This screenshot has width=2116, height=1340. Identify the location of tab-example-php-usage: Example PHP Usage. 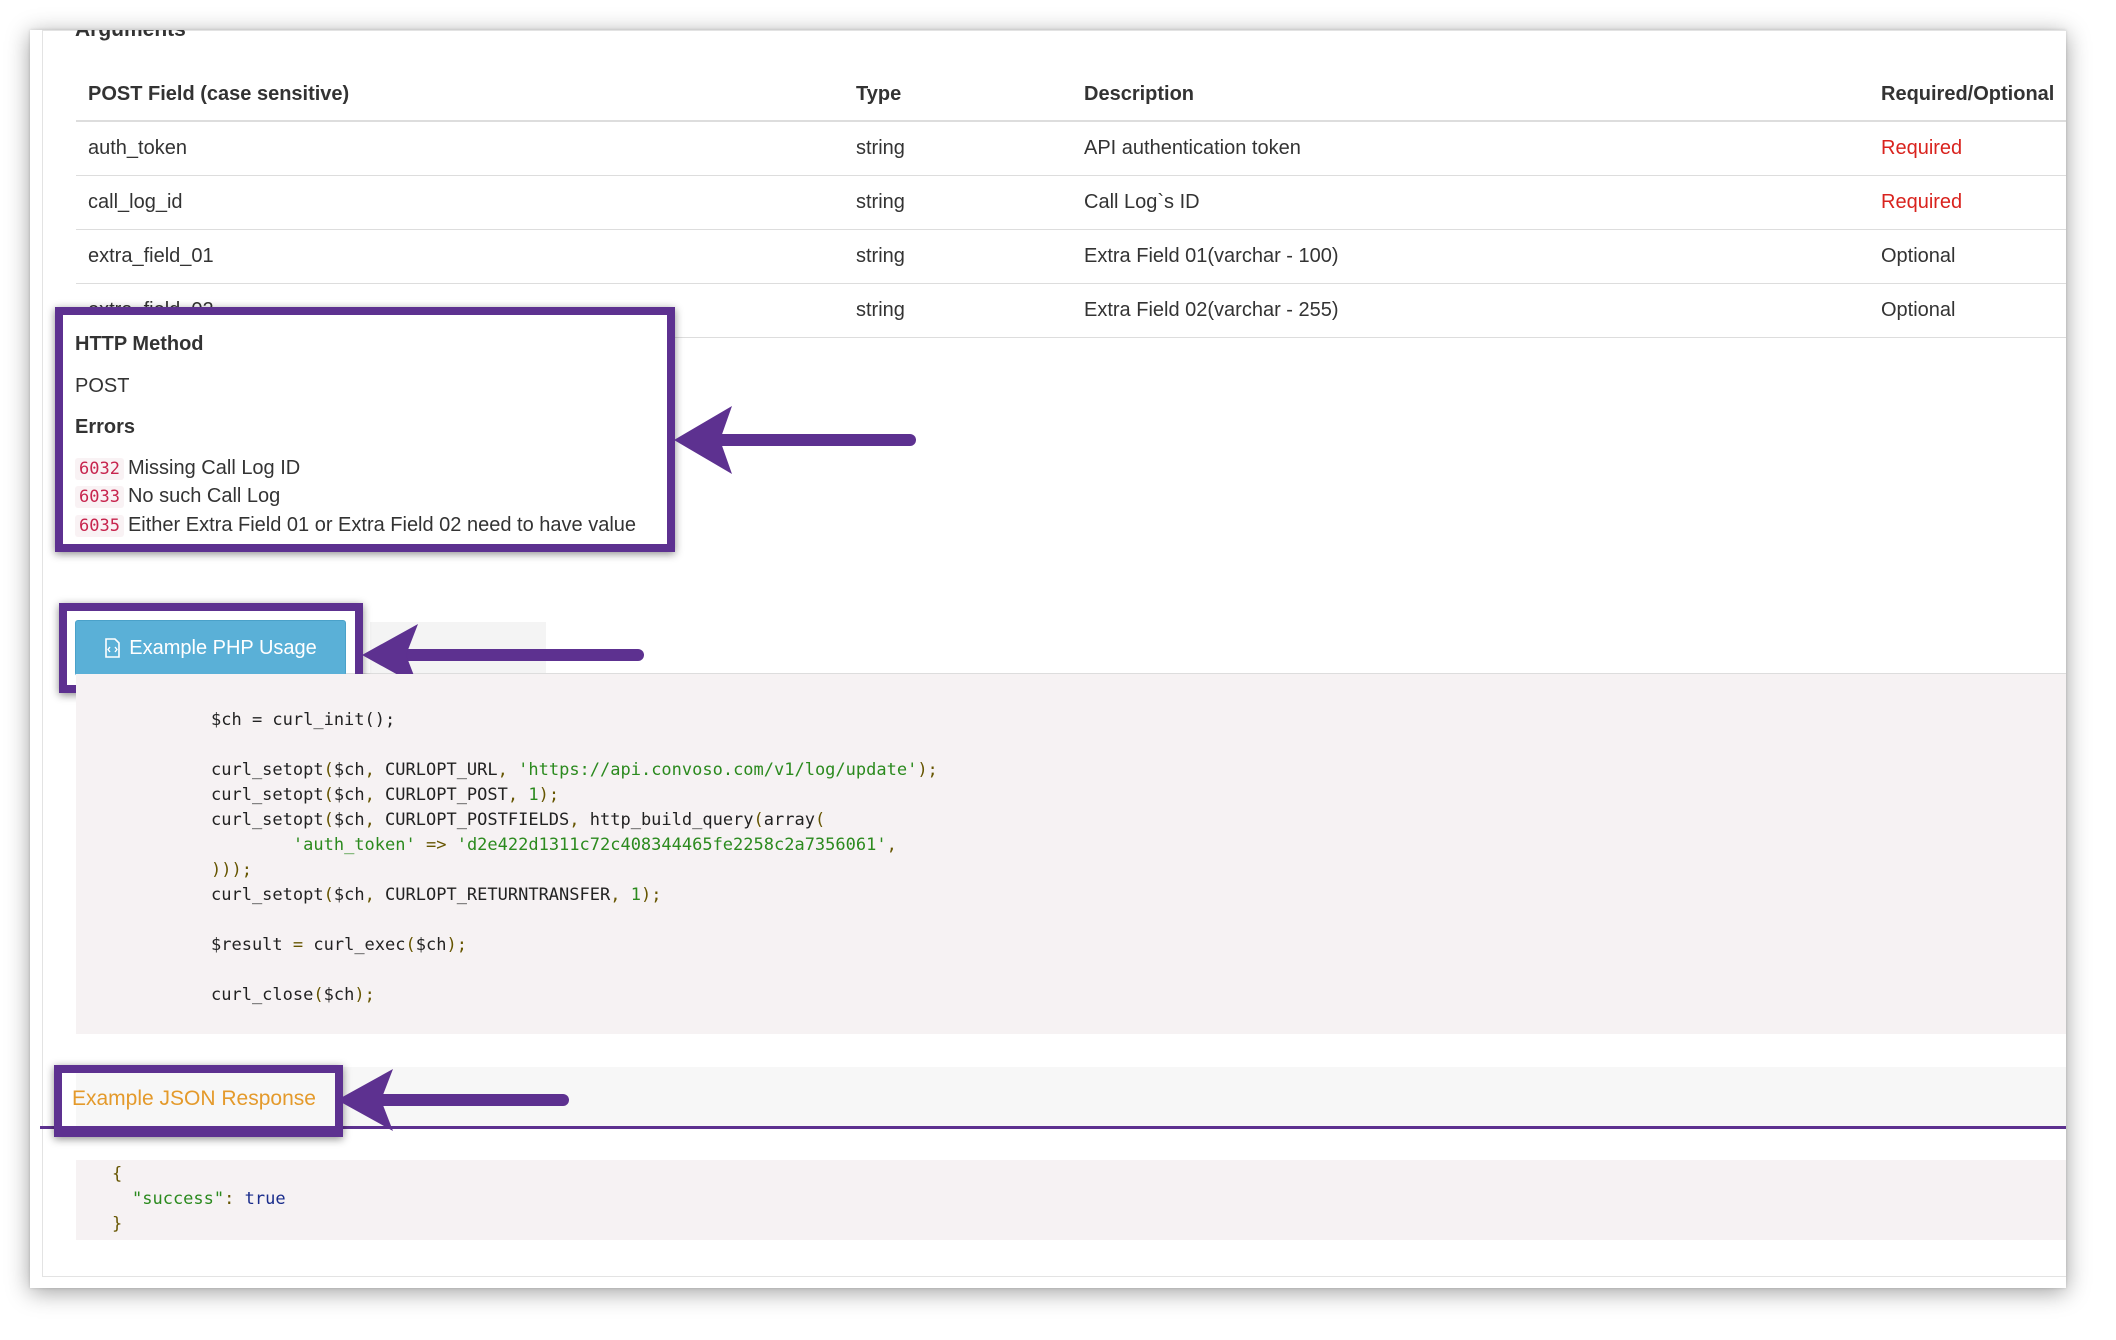
(210, 648).